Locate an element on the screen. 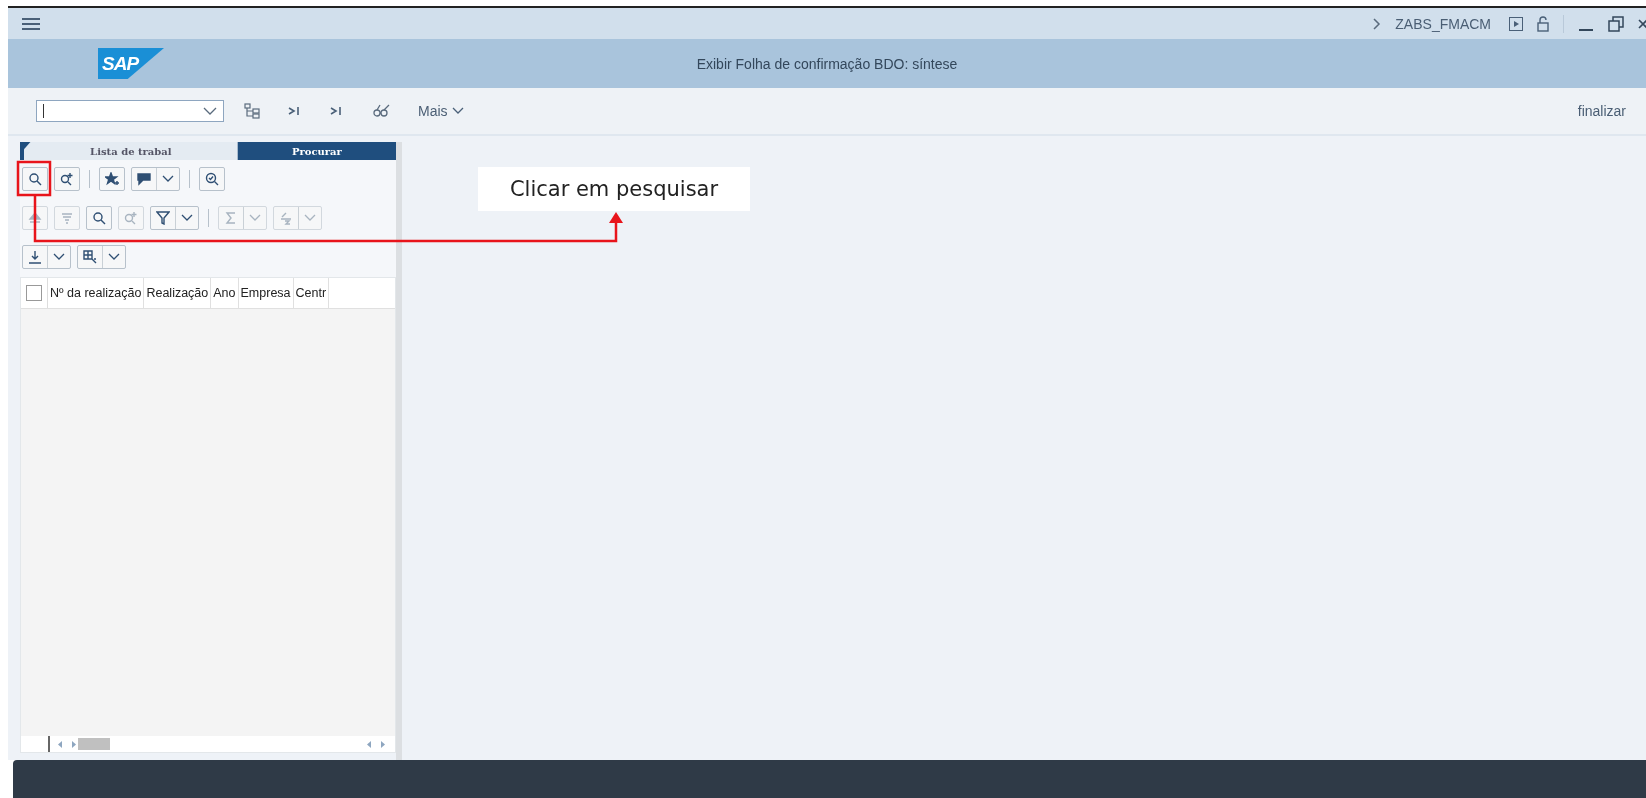 The height and width of the screenshot is (798, 1646). star-icon is located at coordinates (112, 179).